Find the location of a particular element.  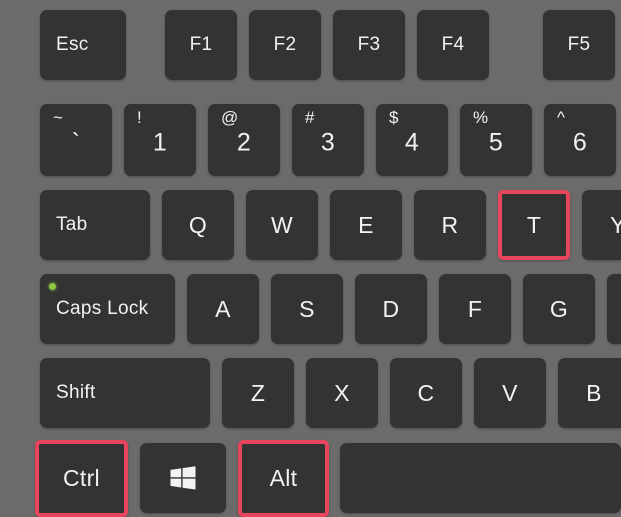

key-a: A is located at coordinates (223, 309).